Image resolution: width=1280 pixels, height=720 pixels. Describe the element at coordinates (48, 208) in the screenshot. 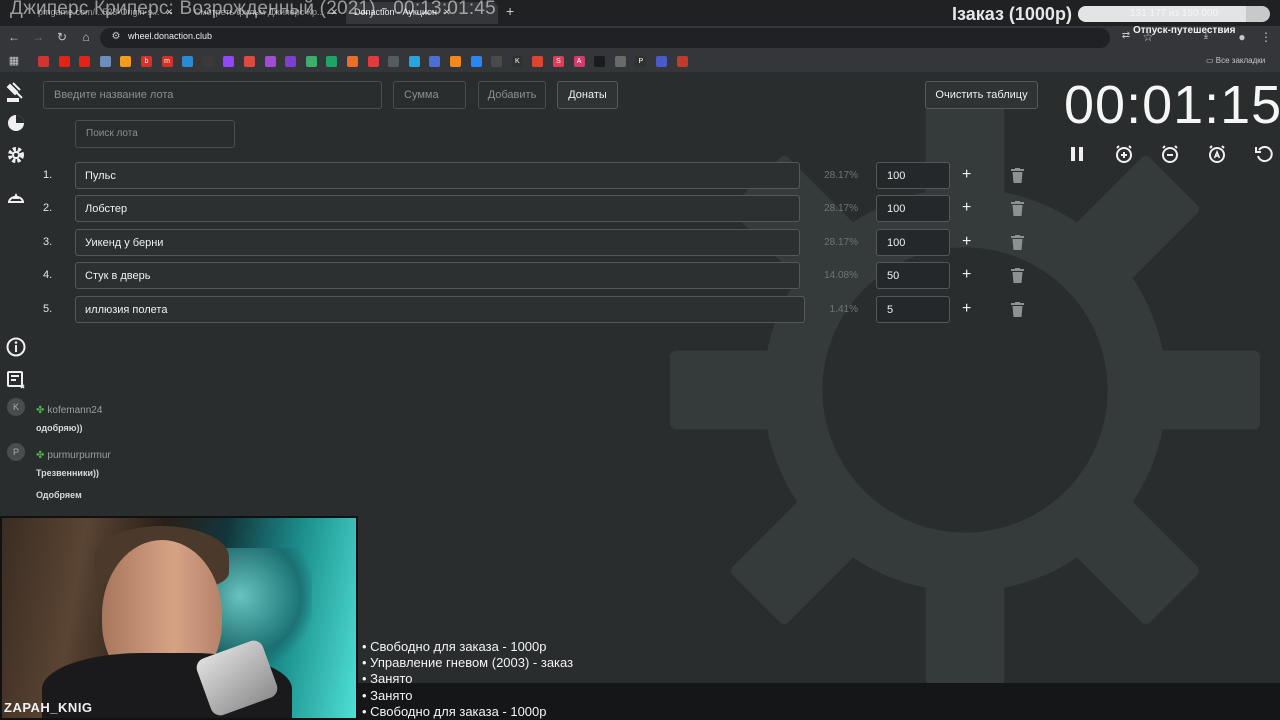

I see `lot-number: 2.` at that location.